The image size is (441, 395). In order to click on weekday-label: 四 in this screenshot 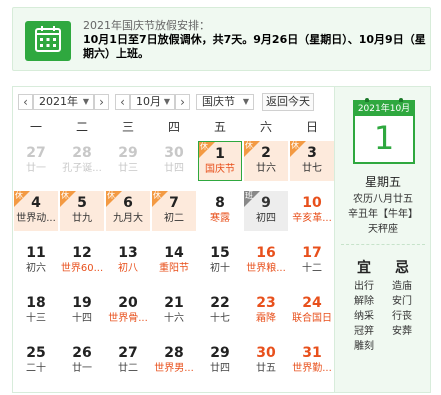, I will do `click(173, 127)`.